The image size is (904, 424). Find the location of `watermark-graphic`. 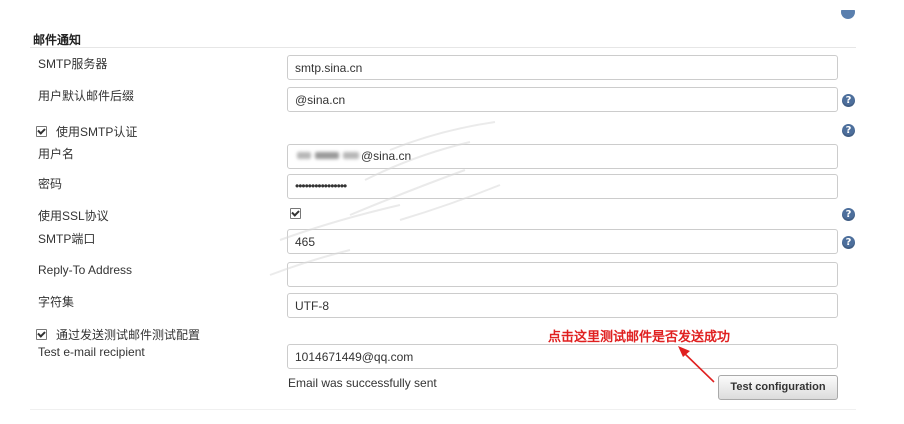

watermark-graphic is located at coordinates (385, 198).